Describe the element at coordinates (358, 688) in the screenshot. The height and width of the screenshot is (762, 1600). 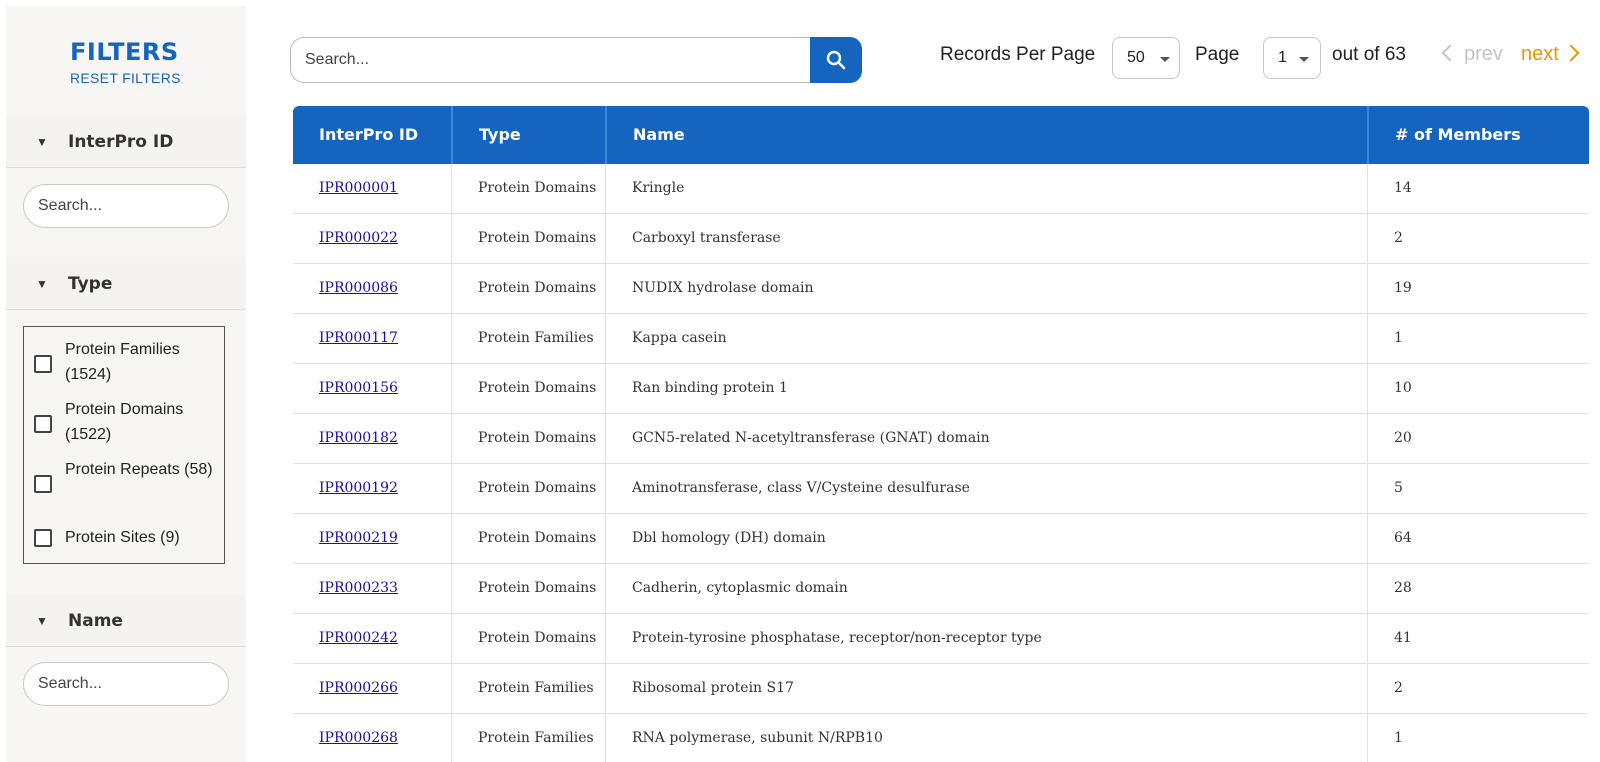
I see `interpro-id-link: IPR000266` at that location.